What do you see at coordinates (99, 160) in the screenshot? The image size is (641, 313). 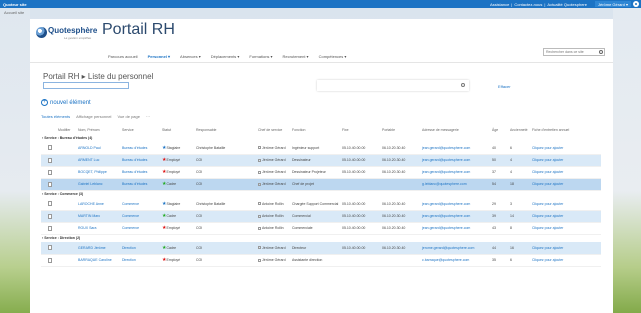 I see `name-cell: ARMENT Luc` at bounding box center [99, 160].